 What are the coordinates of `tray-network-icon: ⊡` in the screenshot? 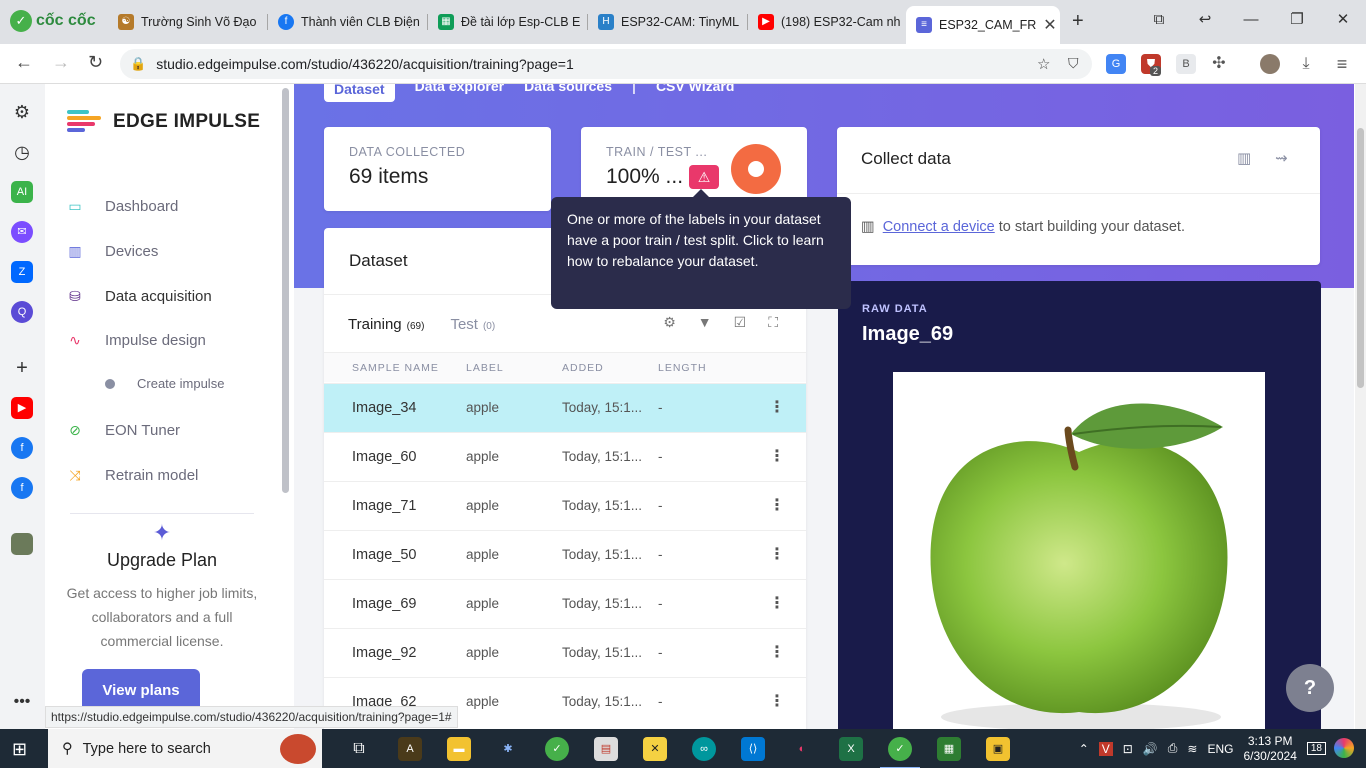 It's located at (1128, 749).